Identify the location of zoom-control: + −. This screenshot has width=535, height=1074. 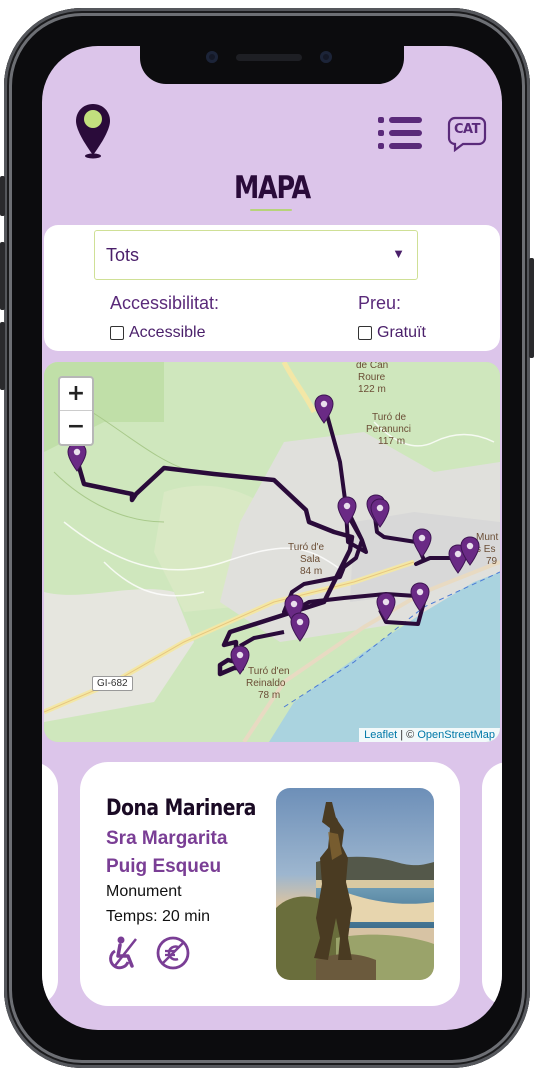
(76, 411).